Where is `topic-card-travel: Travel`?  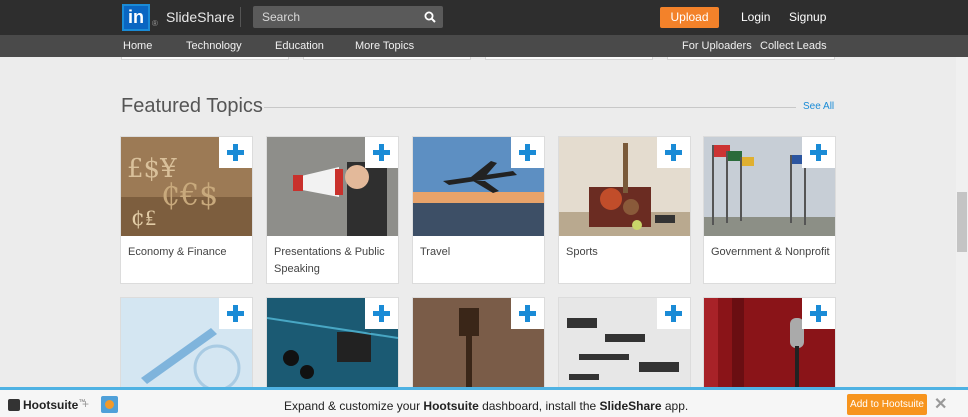 topic-card-travel: Travel is located at coordinates (478, 210).